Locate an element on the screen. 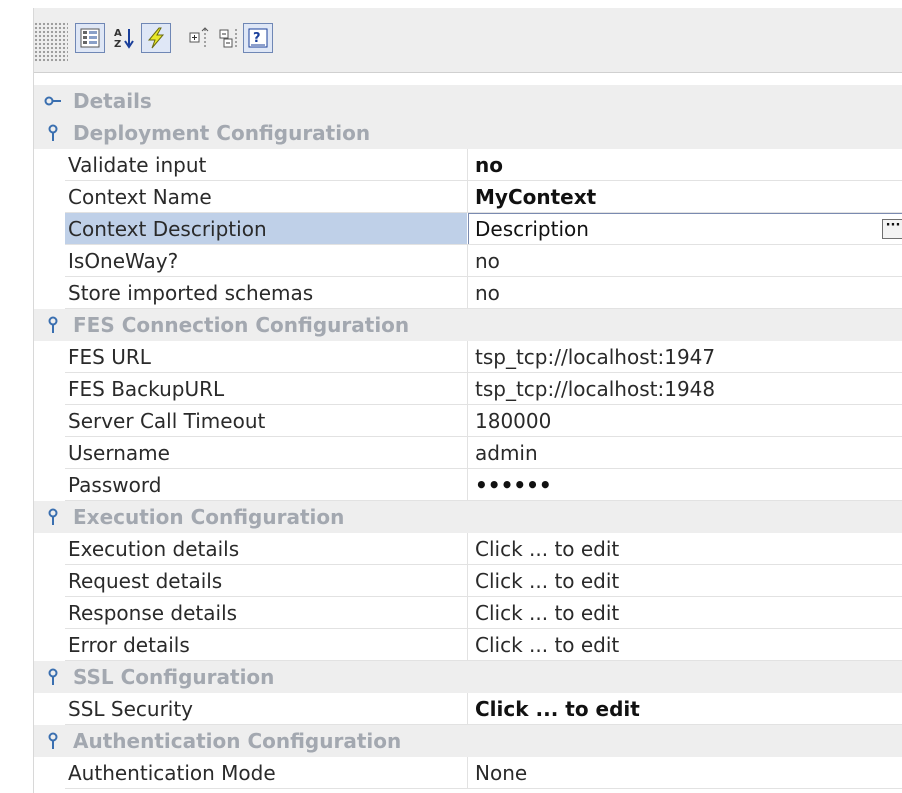 Image resolution: width=902 pixels, height=793 pixels. category-label: SSL Configuration is located at coordinates (174, 677).